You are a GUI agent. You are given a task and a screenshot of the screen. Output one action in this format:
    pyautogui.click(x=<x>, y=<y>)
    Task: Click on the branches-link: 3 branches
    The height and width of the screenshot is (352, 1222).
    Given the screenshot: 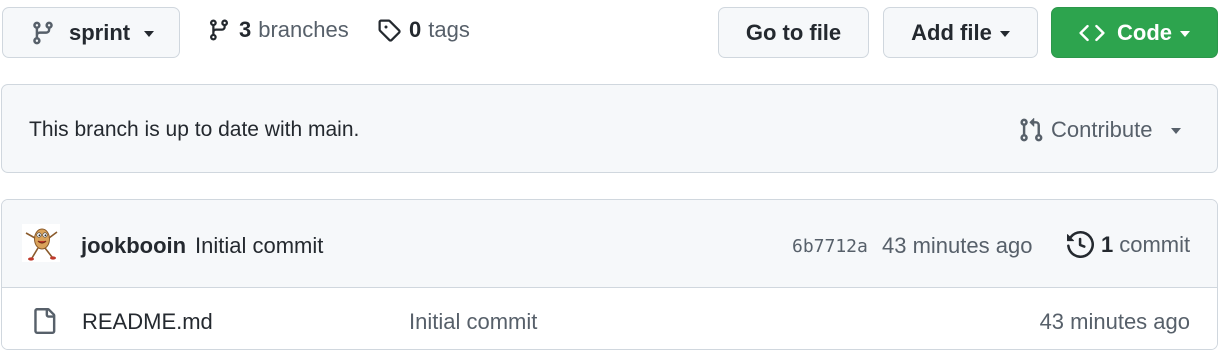 What is the action you would take?
    pyautogui.click(x=278, y=30)
    